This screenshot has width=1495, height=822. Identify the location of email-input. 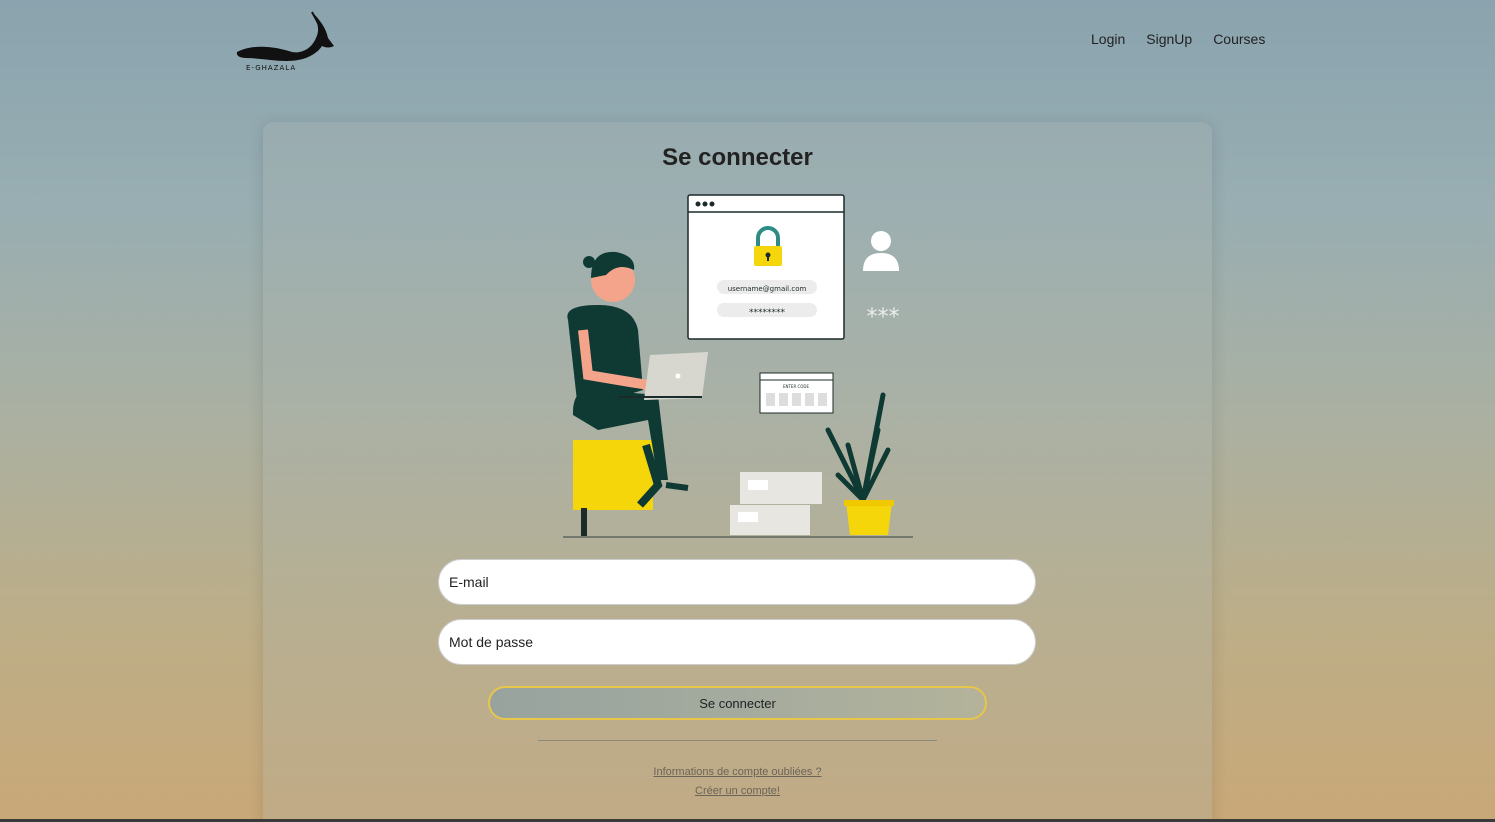
(737, 582).